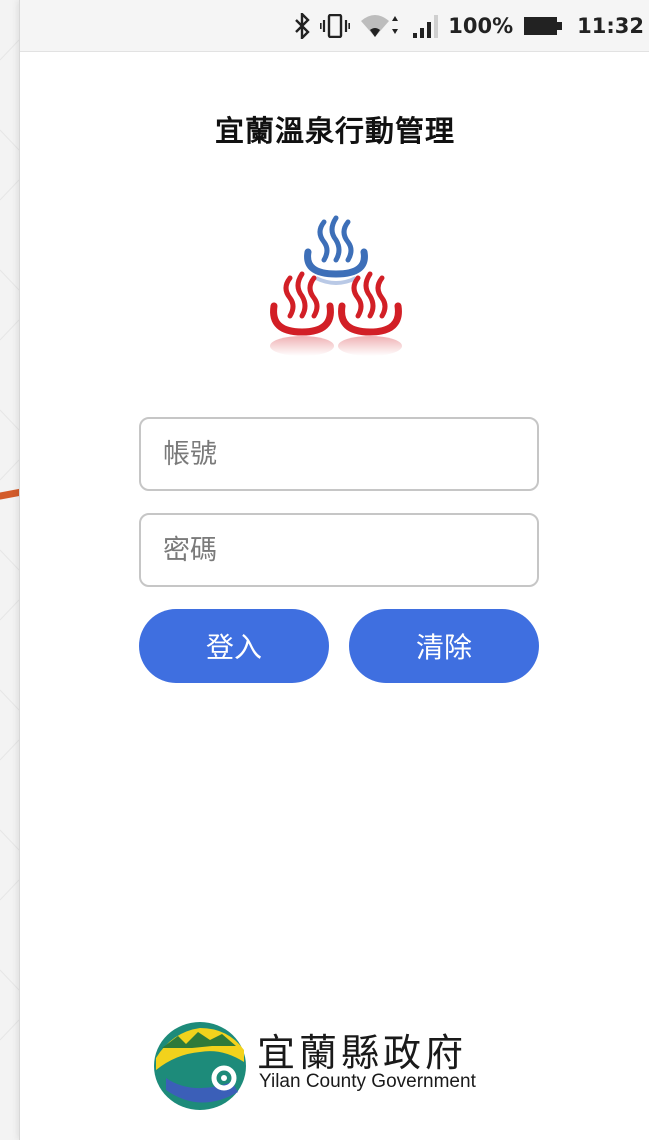  What do you see at coordinates (427, 26) in the screenshot?
I see `signal-icon` at bounding box center [427, 26].